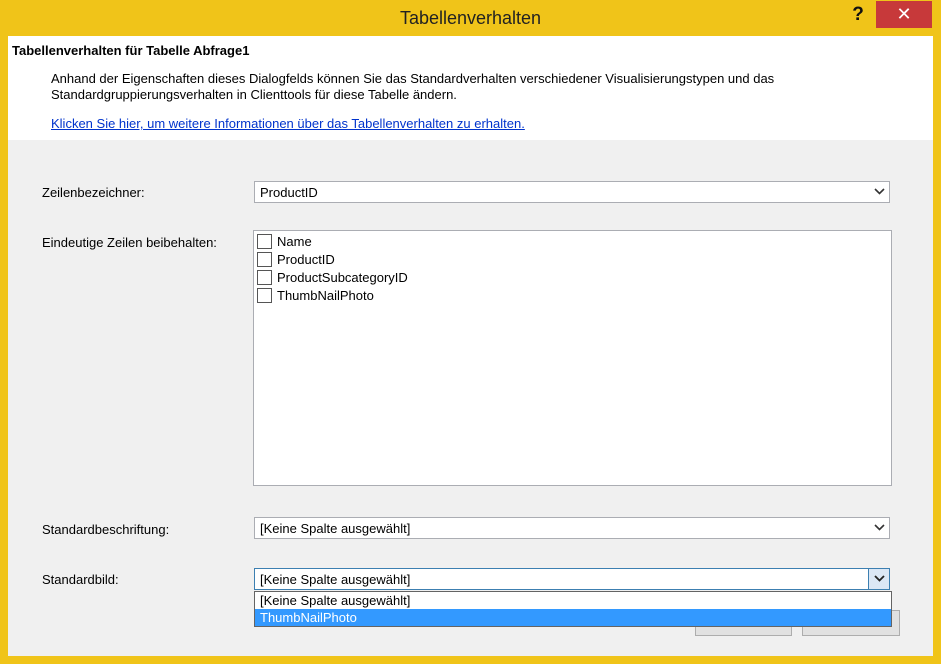  Describe the element at coordinates (573, 600) in the screenshot. I see `dropdown-option: [Keine Spalte ausgewählt]` at that location.